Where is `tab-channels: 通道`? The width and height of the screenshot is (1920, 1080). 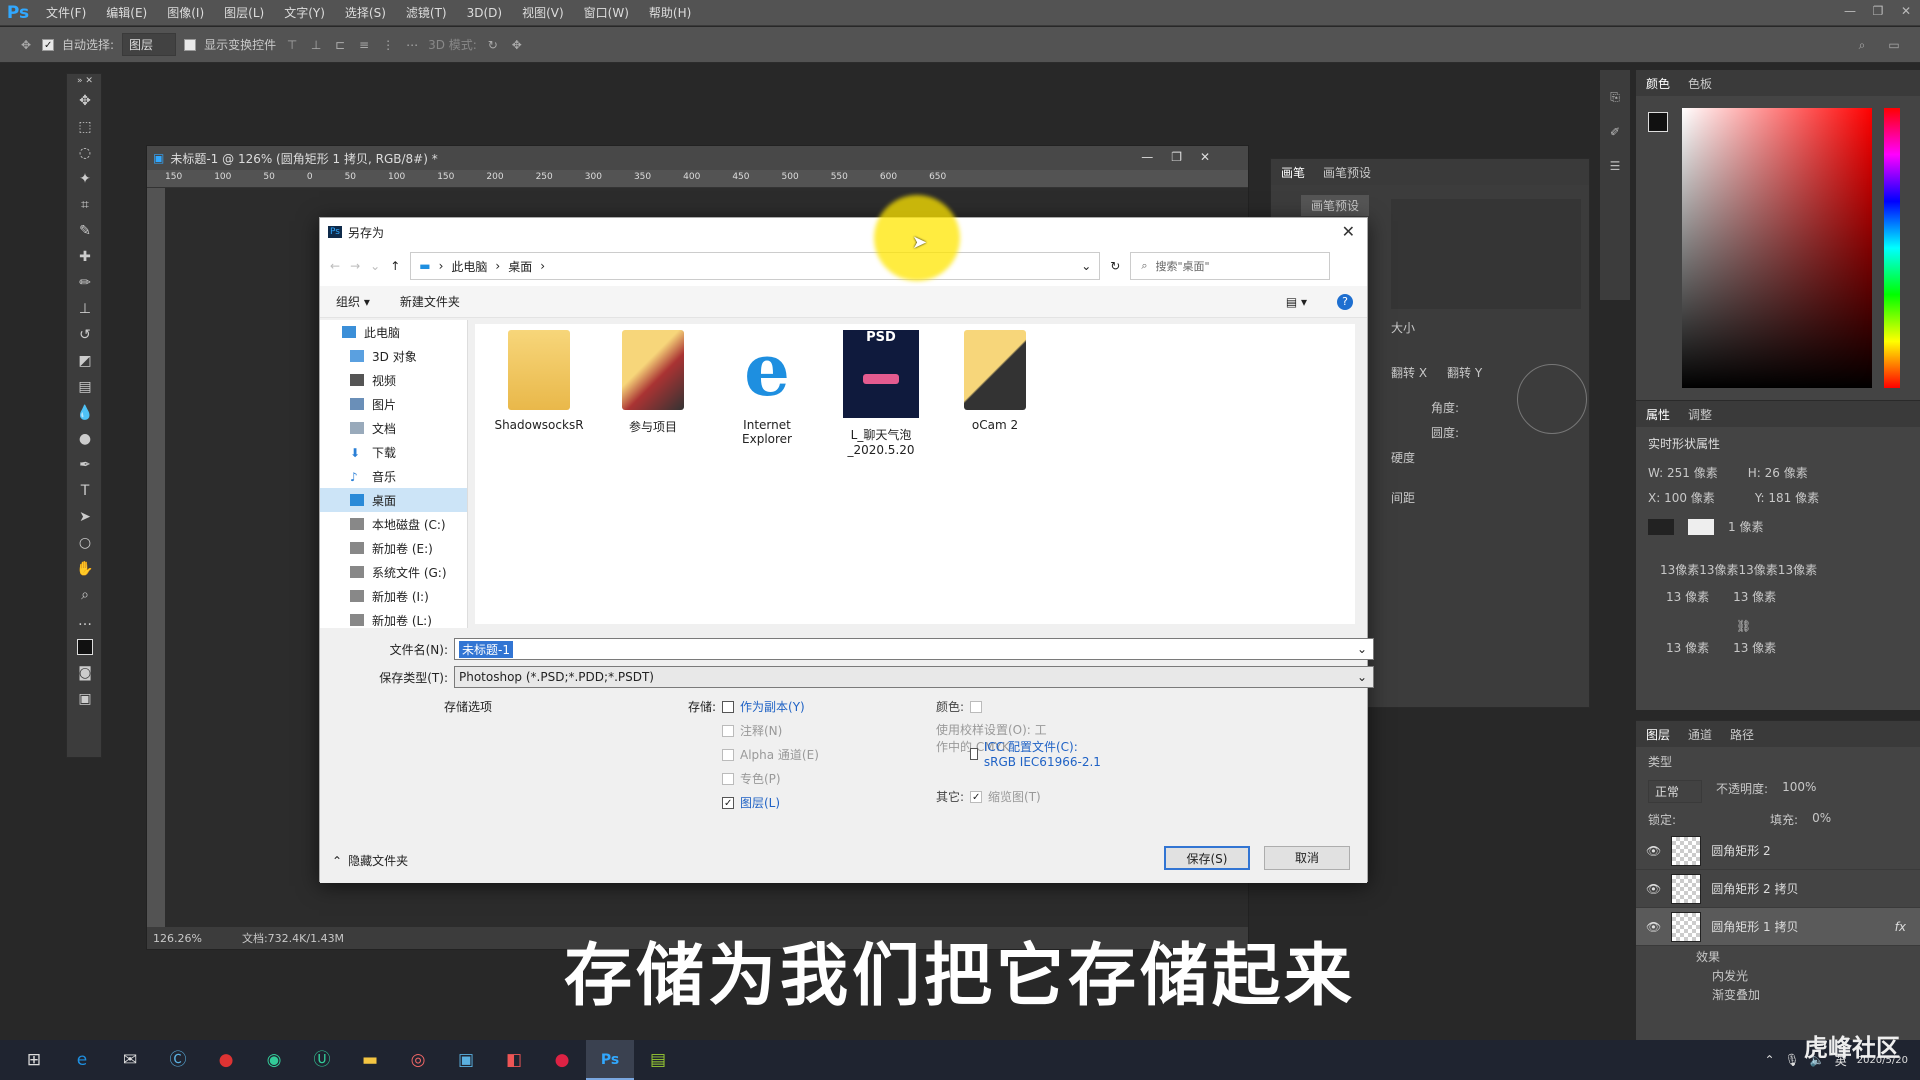
tab-channels: 通道 is located at coordinates (1700, 734).